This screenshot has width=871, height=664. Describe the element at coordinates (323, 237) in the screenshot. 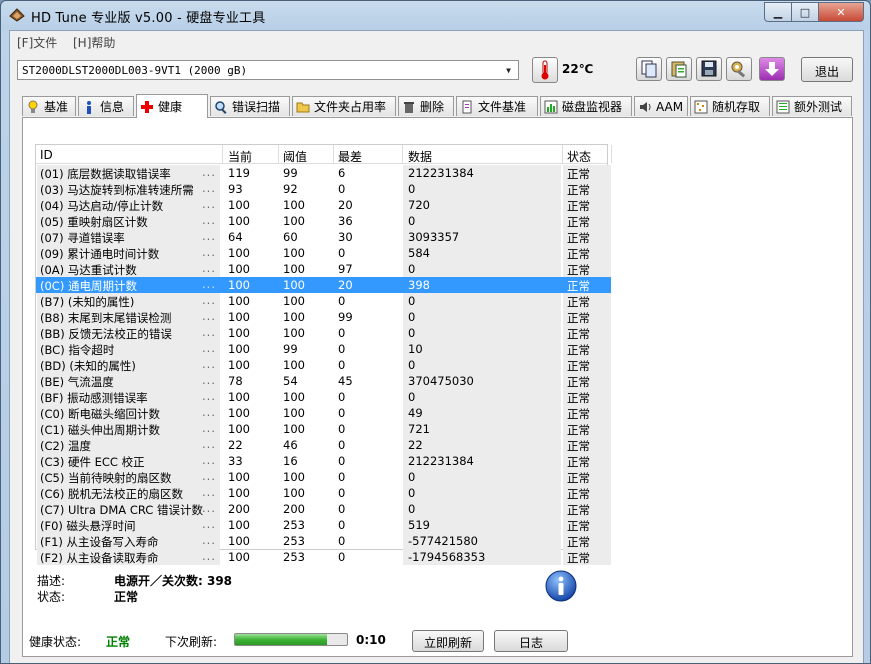

I see `table-row: (07) 寻道错误率... 64 60 30 3093357 正常` at that location.